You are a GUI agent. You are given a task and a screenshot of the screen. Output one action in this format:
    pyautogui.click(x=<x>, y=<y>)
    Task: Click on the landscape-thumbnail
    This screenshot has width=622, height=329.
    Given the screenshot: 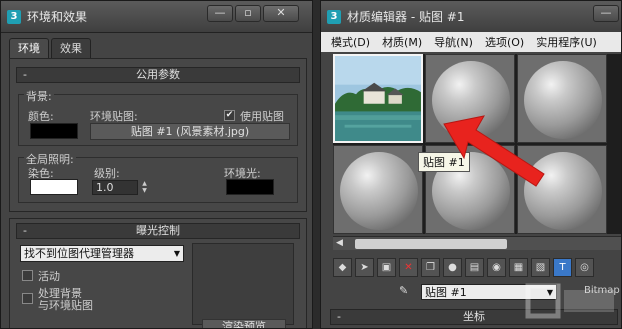 What is the action you would take?
    pyautogui.click(x=378, y=98)
    